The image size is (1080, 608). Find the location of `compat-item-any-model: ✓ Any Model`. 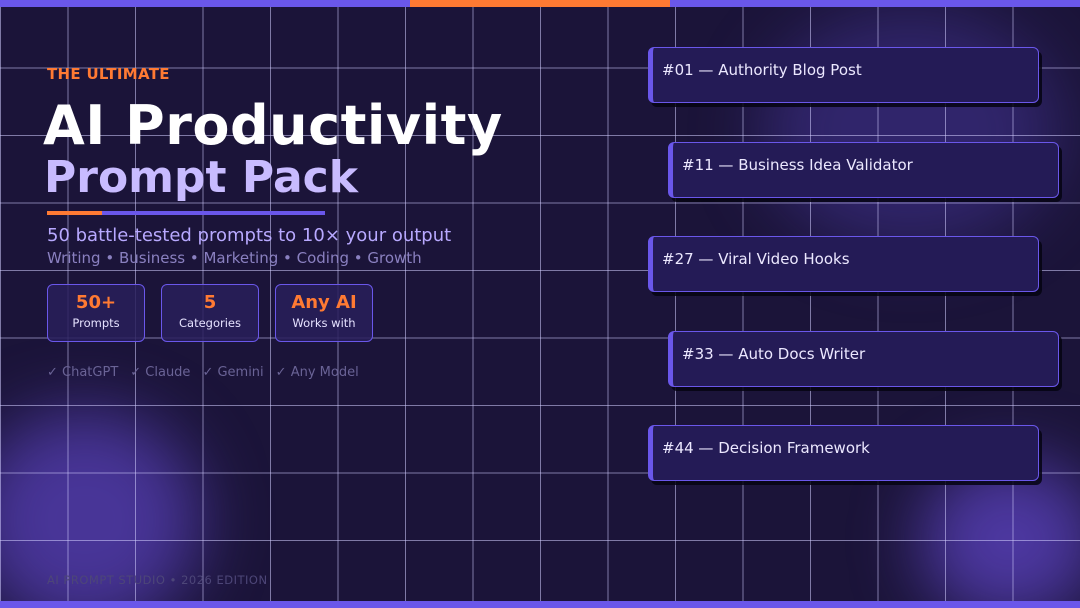

compat-item-any-model: ✓ Any Model is located at coordinates (317, 372).